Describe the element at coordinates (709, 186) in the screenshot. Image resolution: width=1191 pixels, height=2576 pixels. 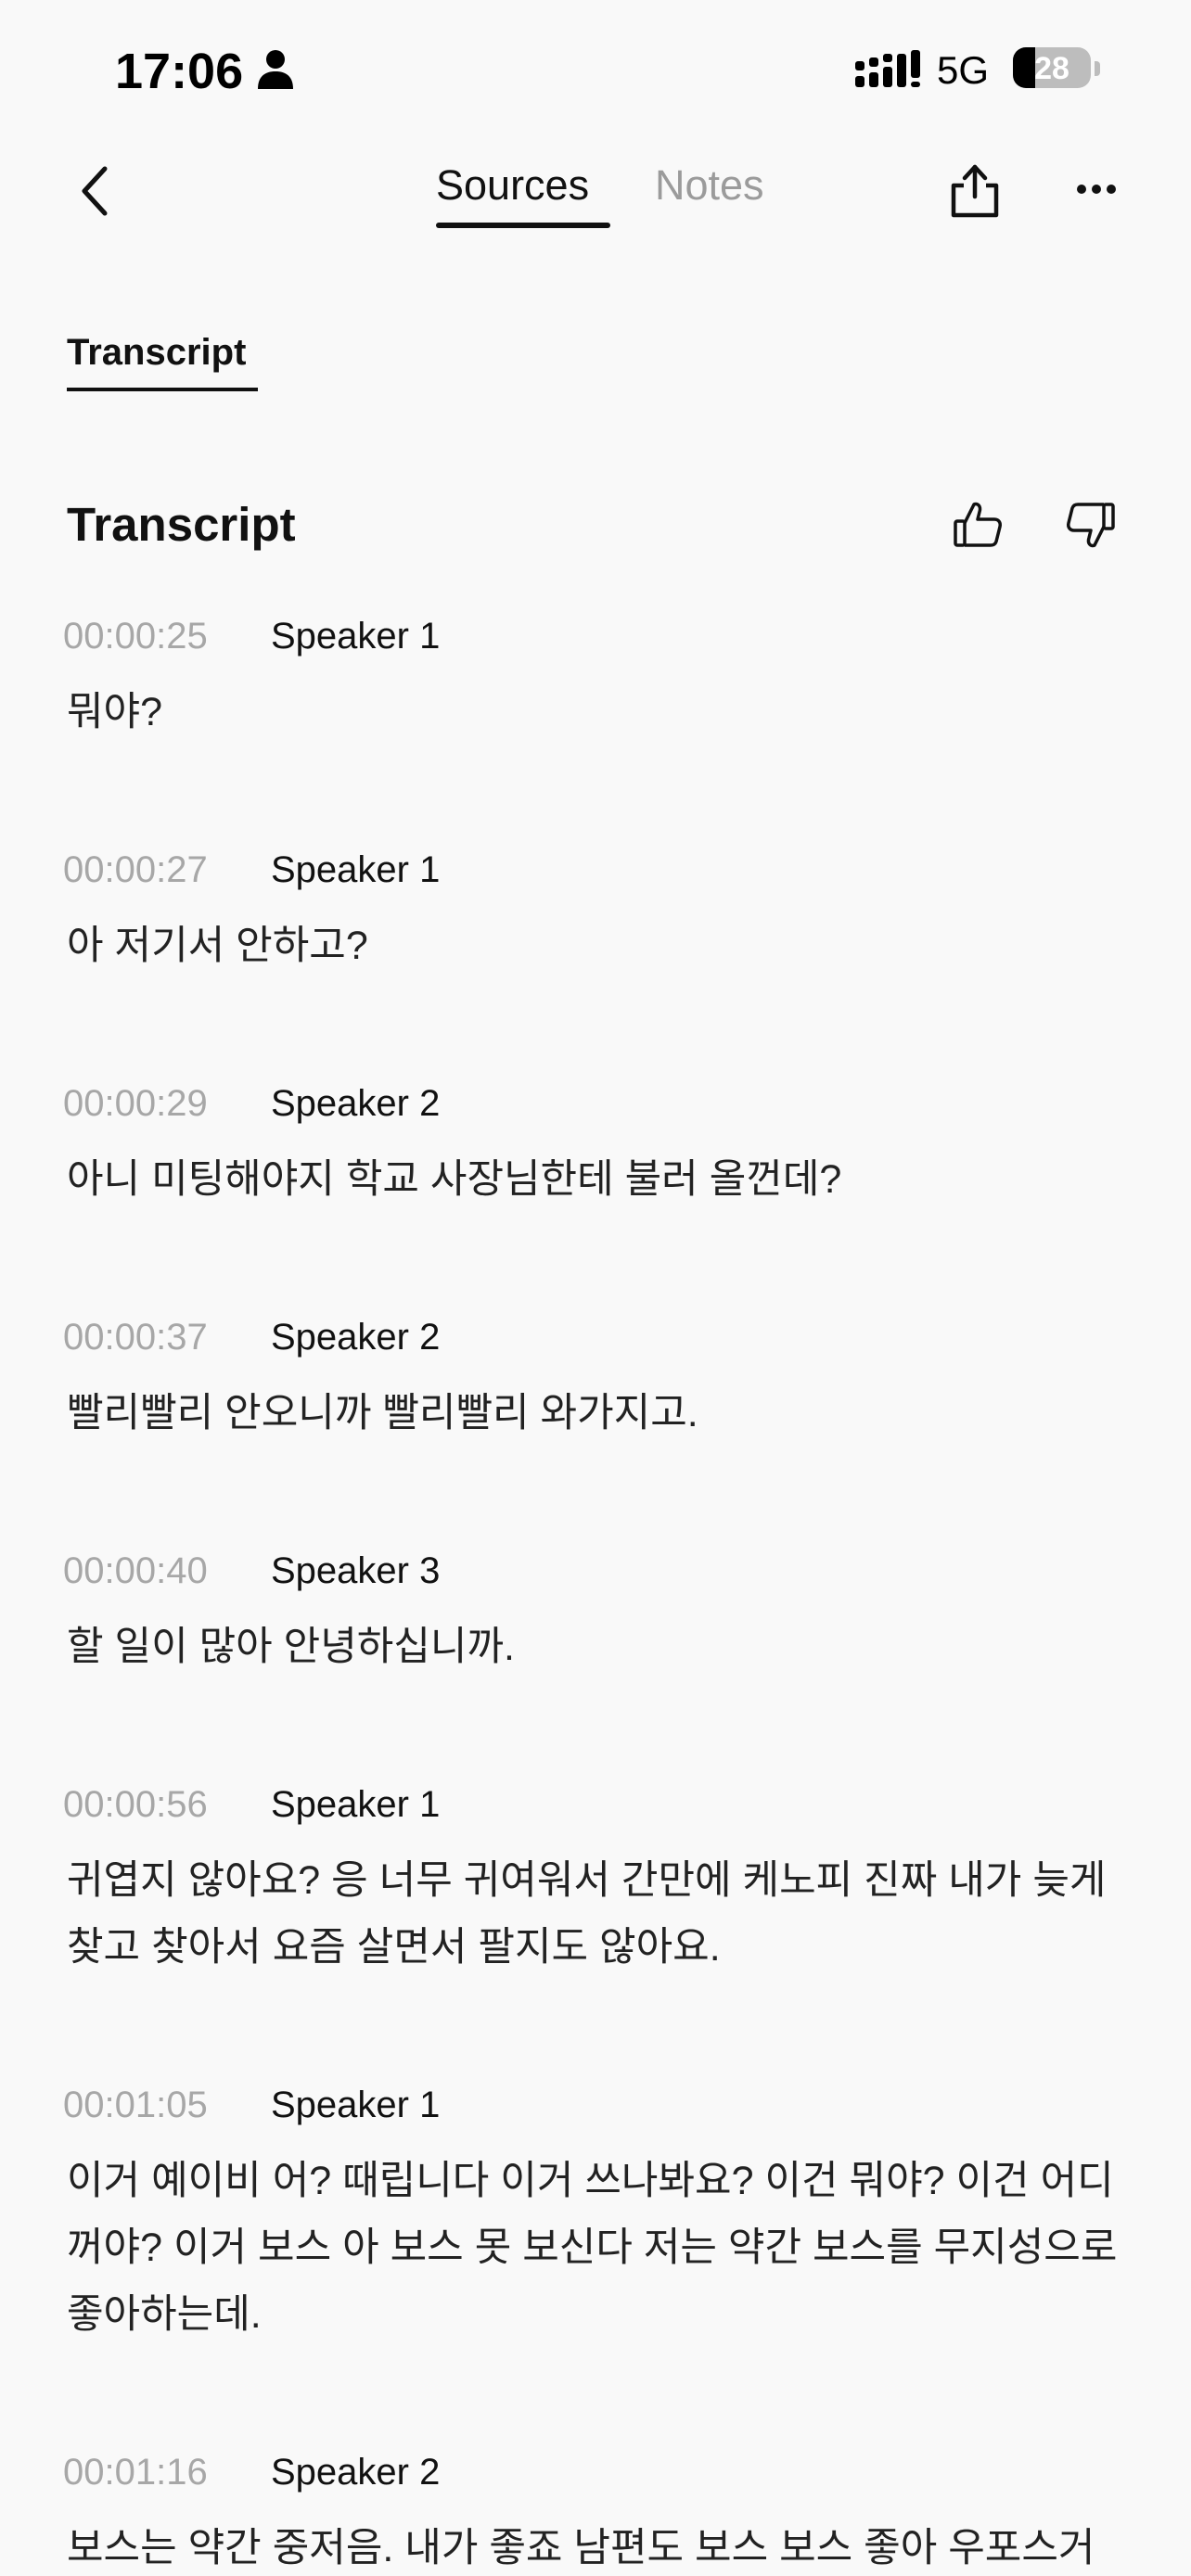
I see `tab-notes: Notes` at that location.